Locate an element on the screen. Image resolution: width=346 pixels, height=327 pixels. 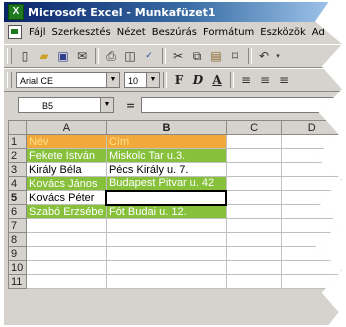
title-bar: X Microsoft Excel - Munkafüzet1 is located at coordinates (173, 12).